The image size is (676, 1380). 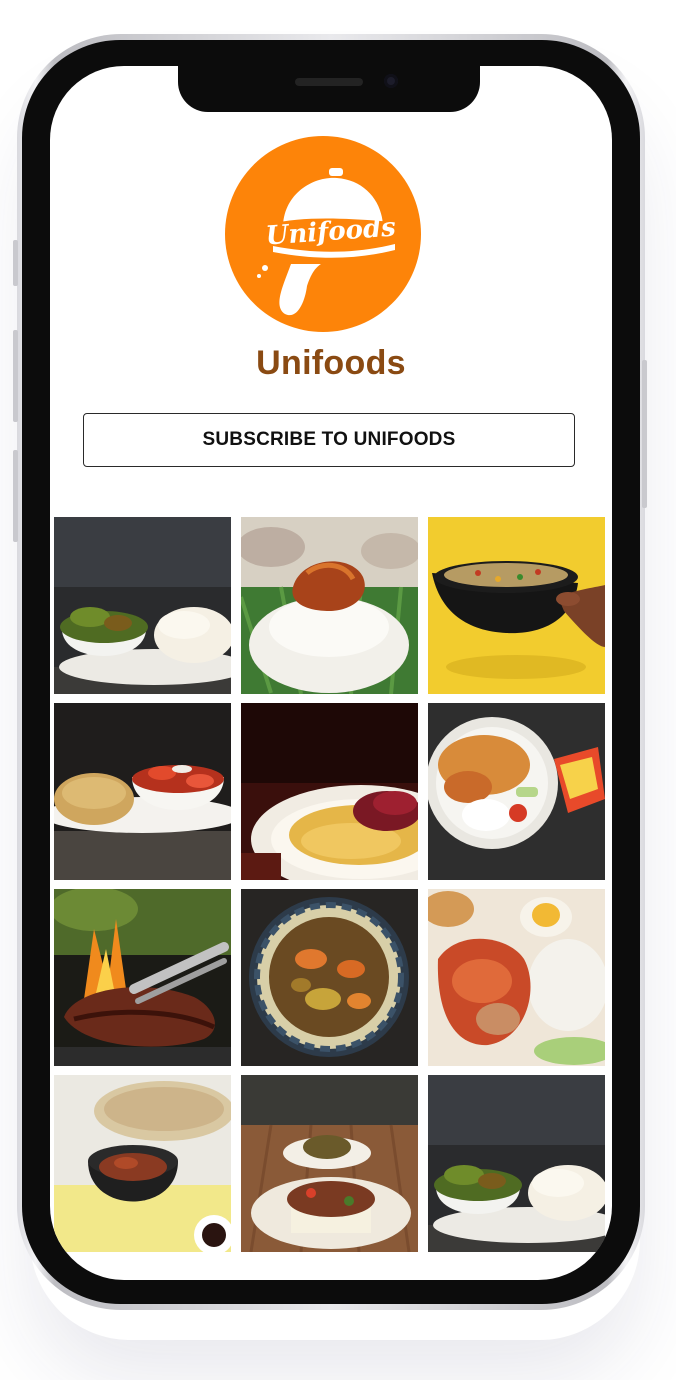 What do you see at coordinates (644, 434) in the screenshot?
I see `power-button` at bounding box center [644, 434].